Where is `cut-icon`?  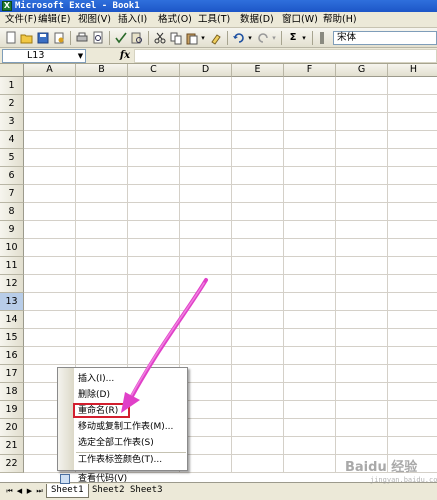
cut-icon is located at coordinates (160, 38).